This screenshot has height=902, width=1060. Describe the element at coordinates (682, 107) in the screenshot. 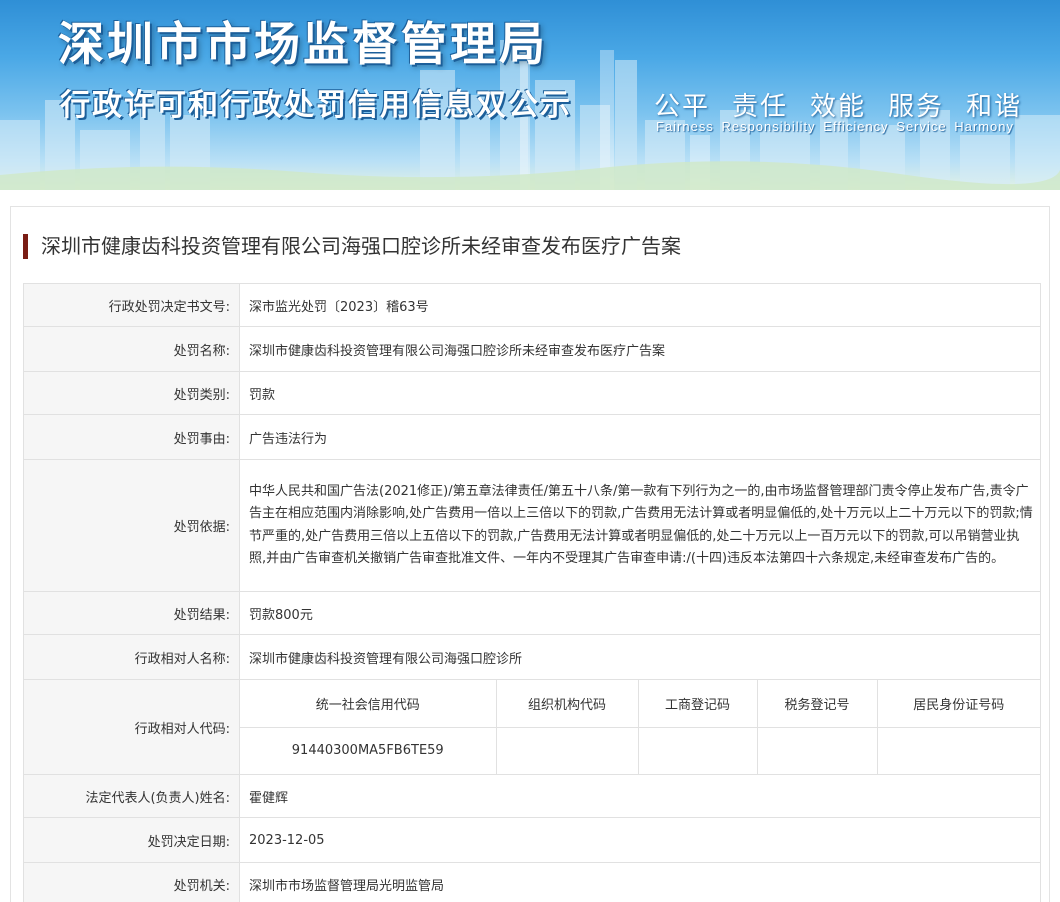

I see `slogan-word: 公平` at that location.